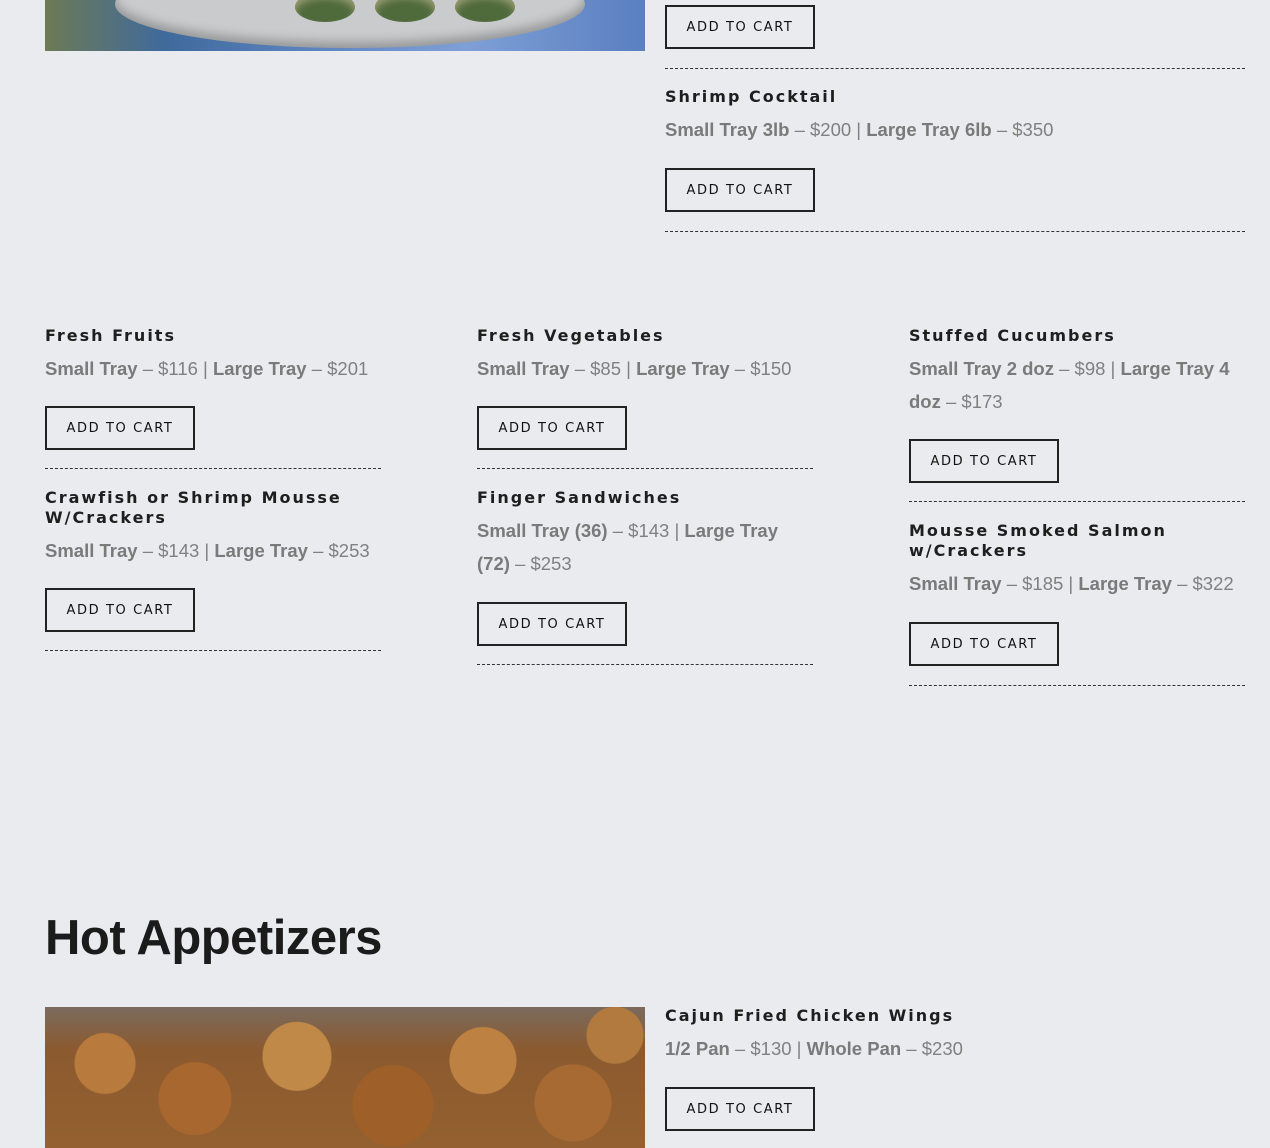 This screenshot has width=1270, height=1148. Describe the element at coordinates (634, 368) in the screenshot. I see `item-prices: Small Tray – $85 | Large Tray – $150` at that location.